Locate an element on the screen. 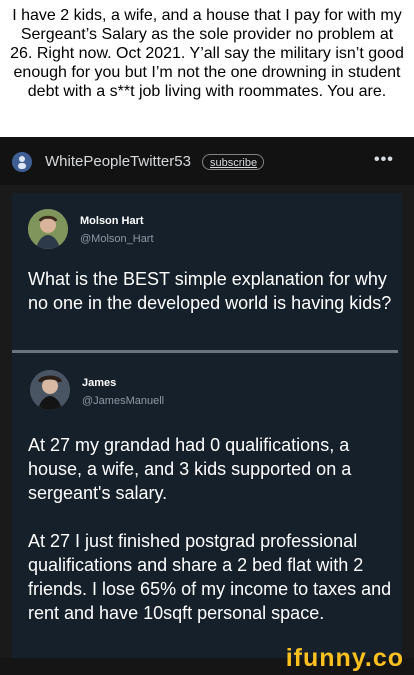 The height and width of the screenshot is (675, 414). tweet-author-name: James is located at coordinates (99, 383).